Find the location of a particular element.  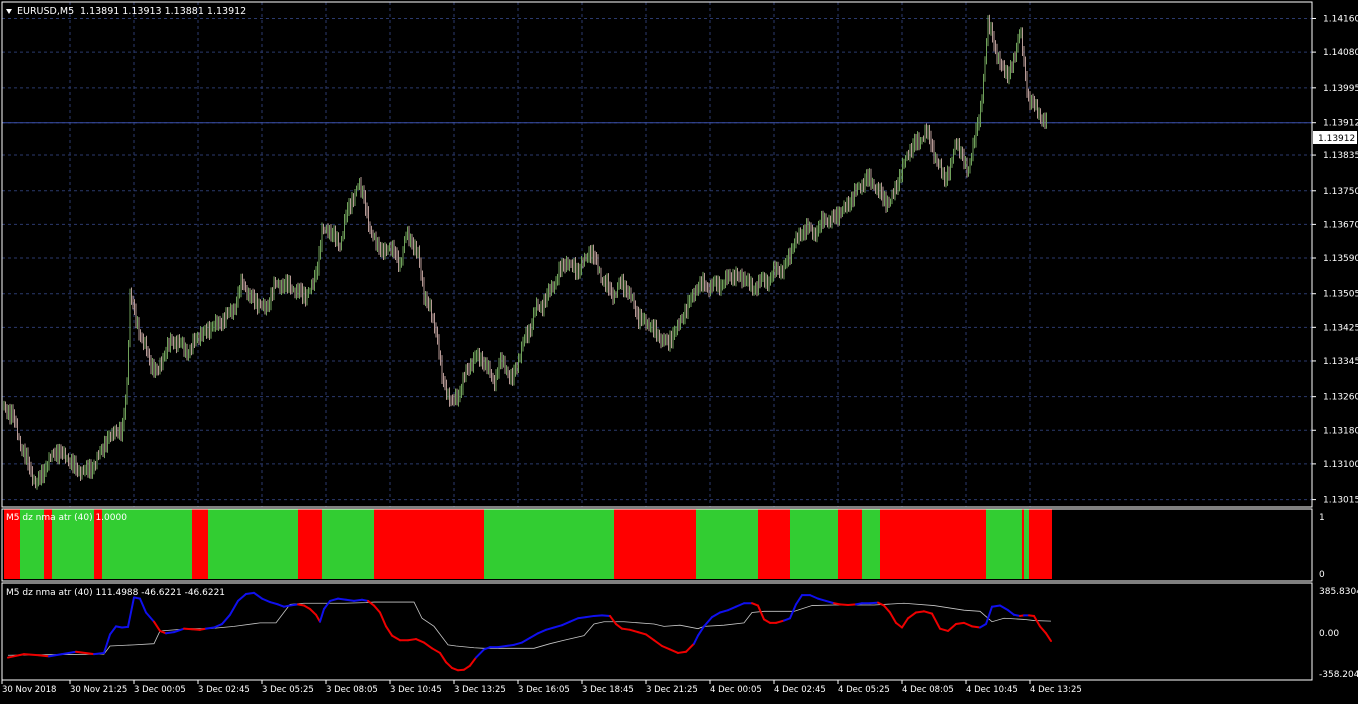

osc-scale-bottom: -358.2044 is located at coordinates (1338, 675).